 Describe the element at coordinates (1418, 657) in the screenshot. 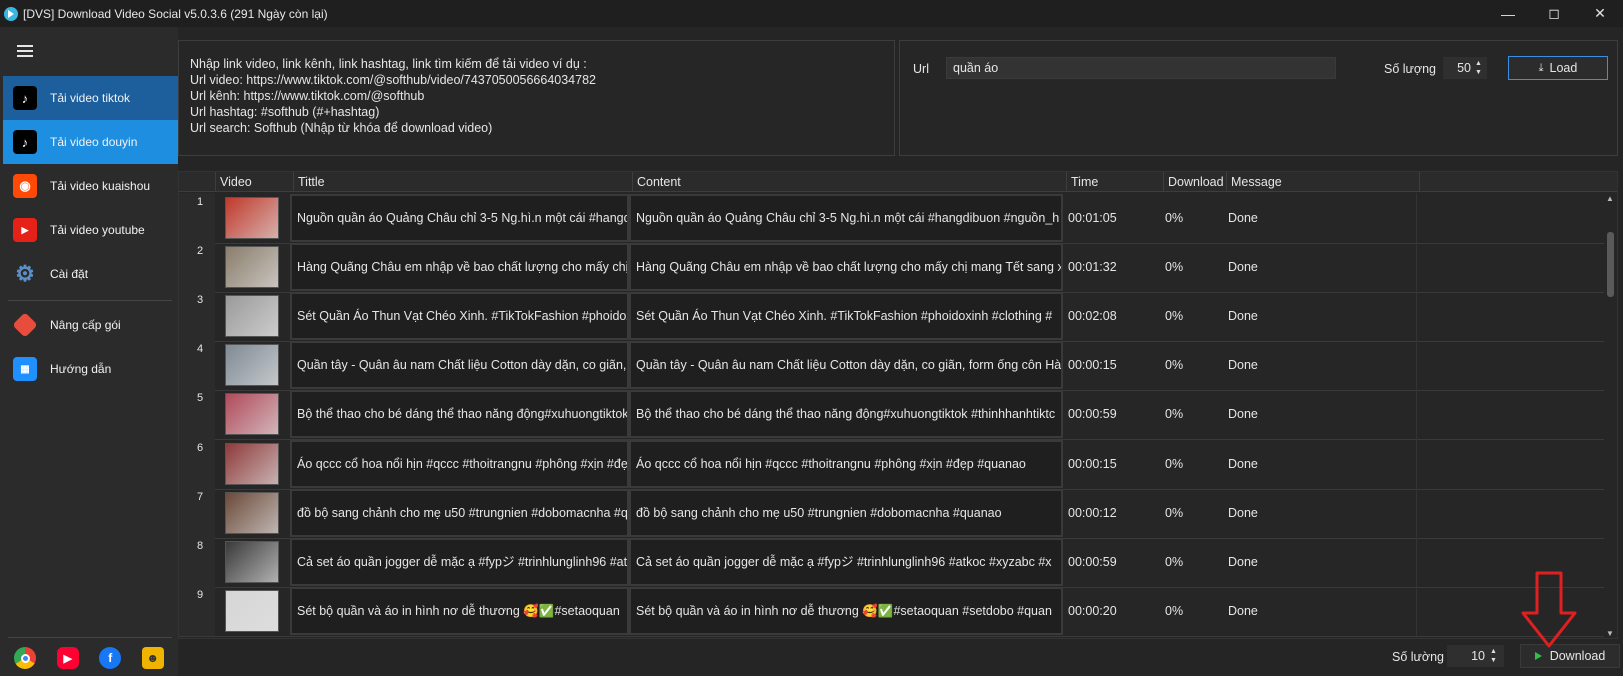

I see `footer-quantity-label: Số lường` at that location.